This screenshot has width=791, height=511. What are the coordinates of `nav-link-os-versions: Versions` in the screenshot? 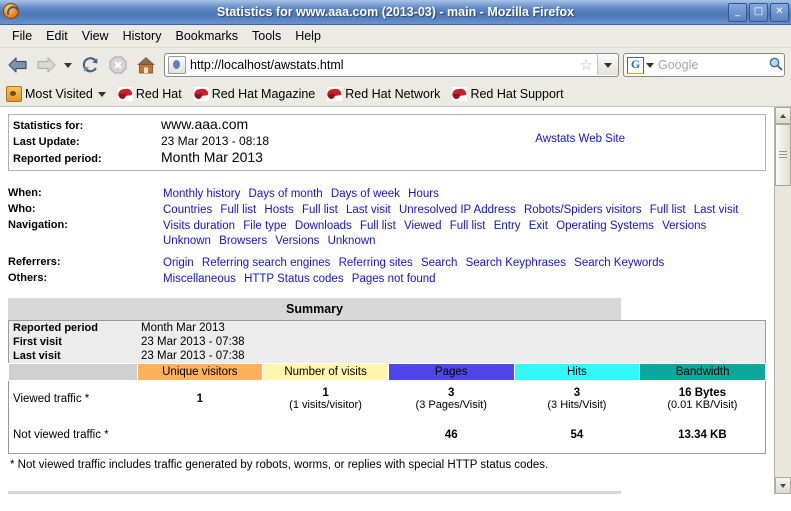 It's located at (684, 226).